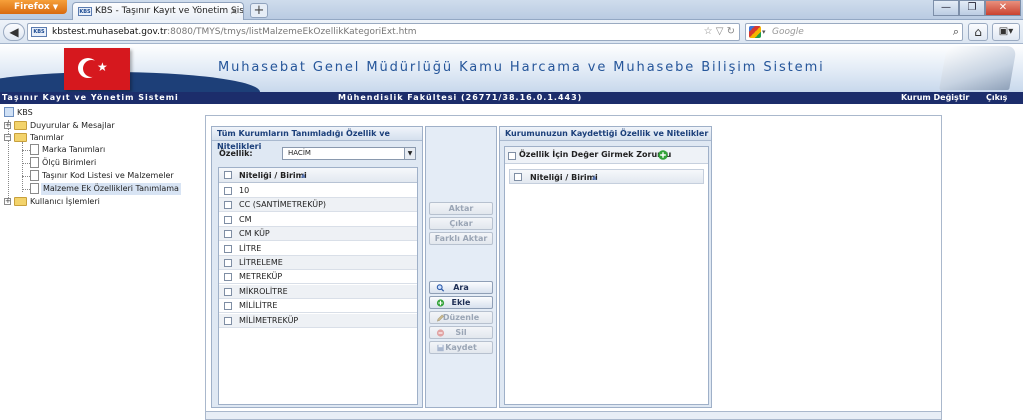 The image size is (1023, 420). What do you see at coordinates (104, 126) in the screenshot?
I see `tree-item-duyurular: + Duyurular & Mesajlar` at bounding box center [104, 126].